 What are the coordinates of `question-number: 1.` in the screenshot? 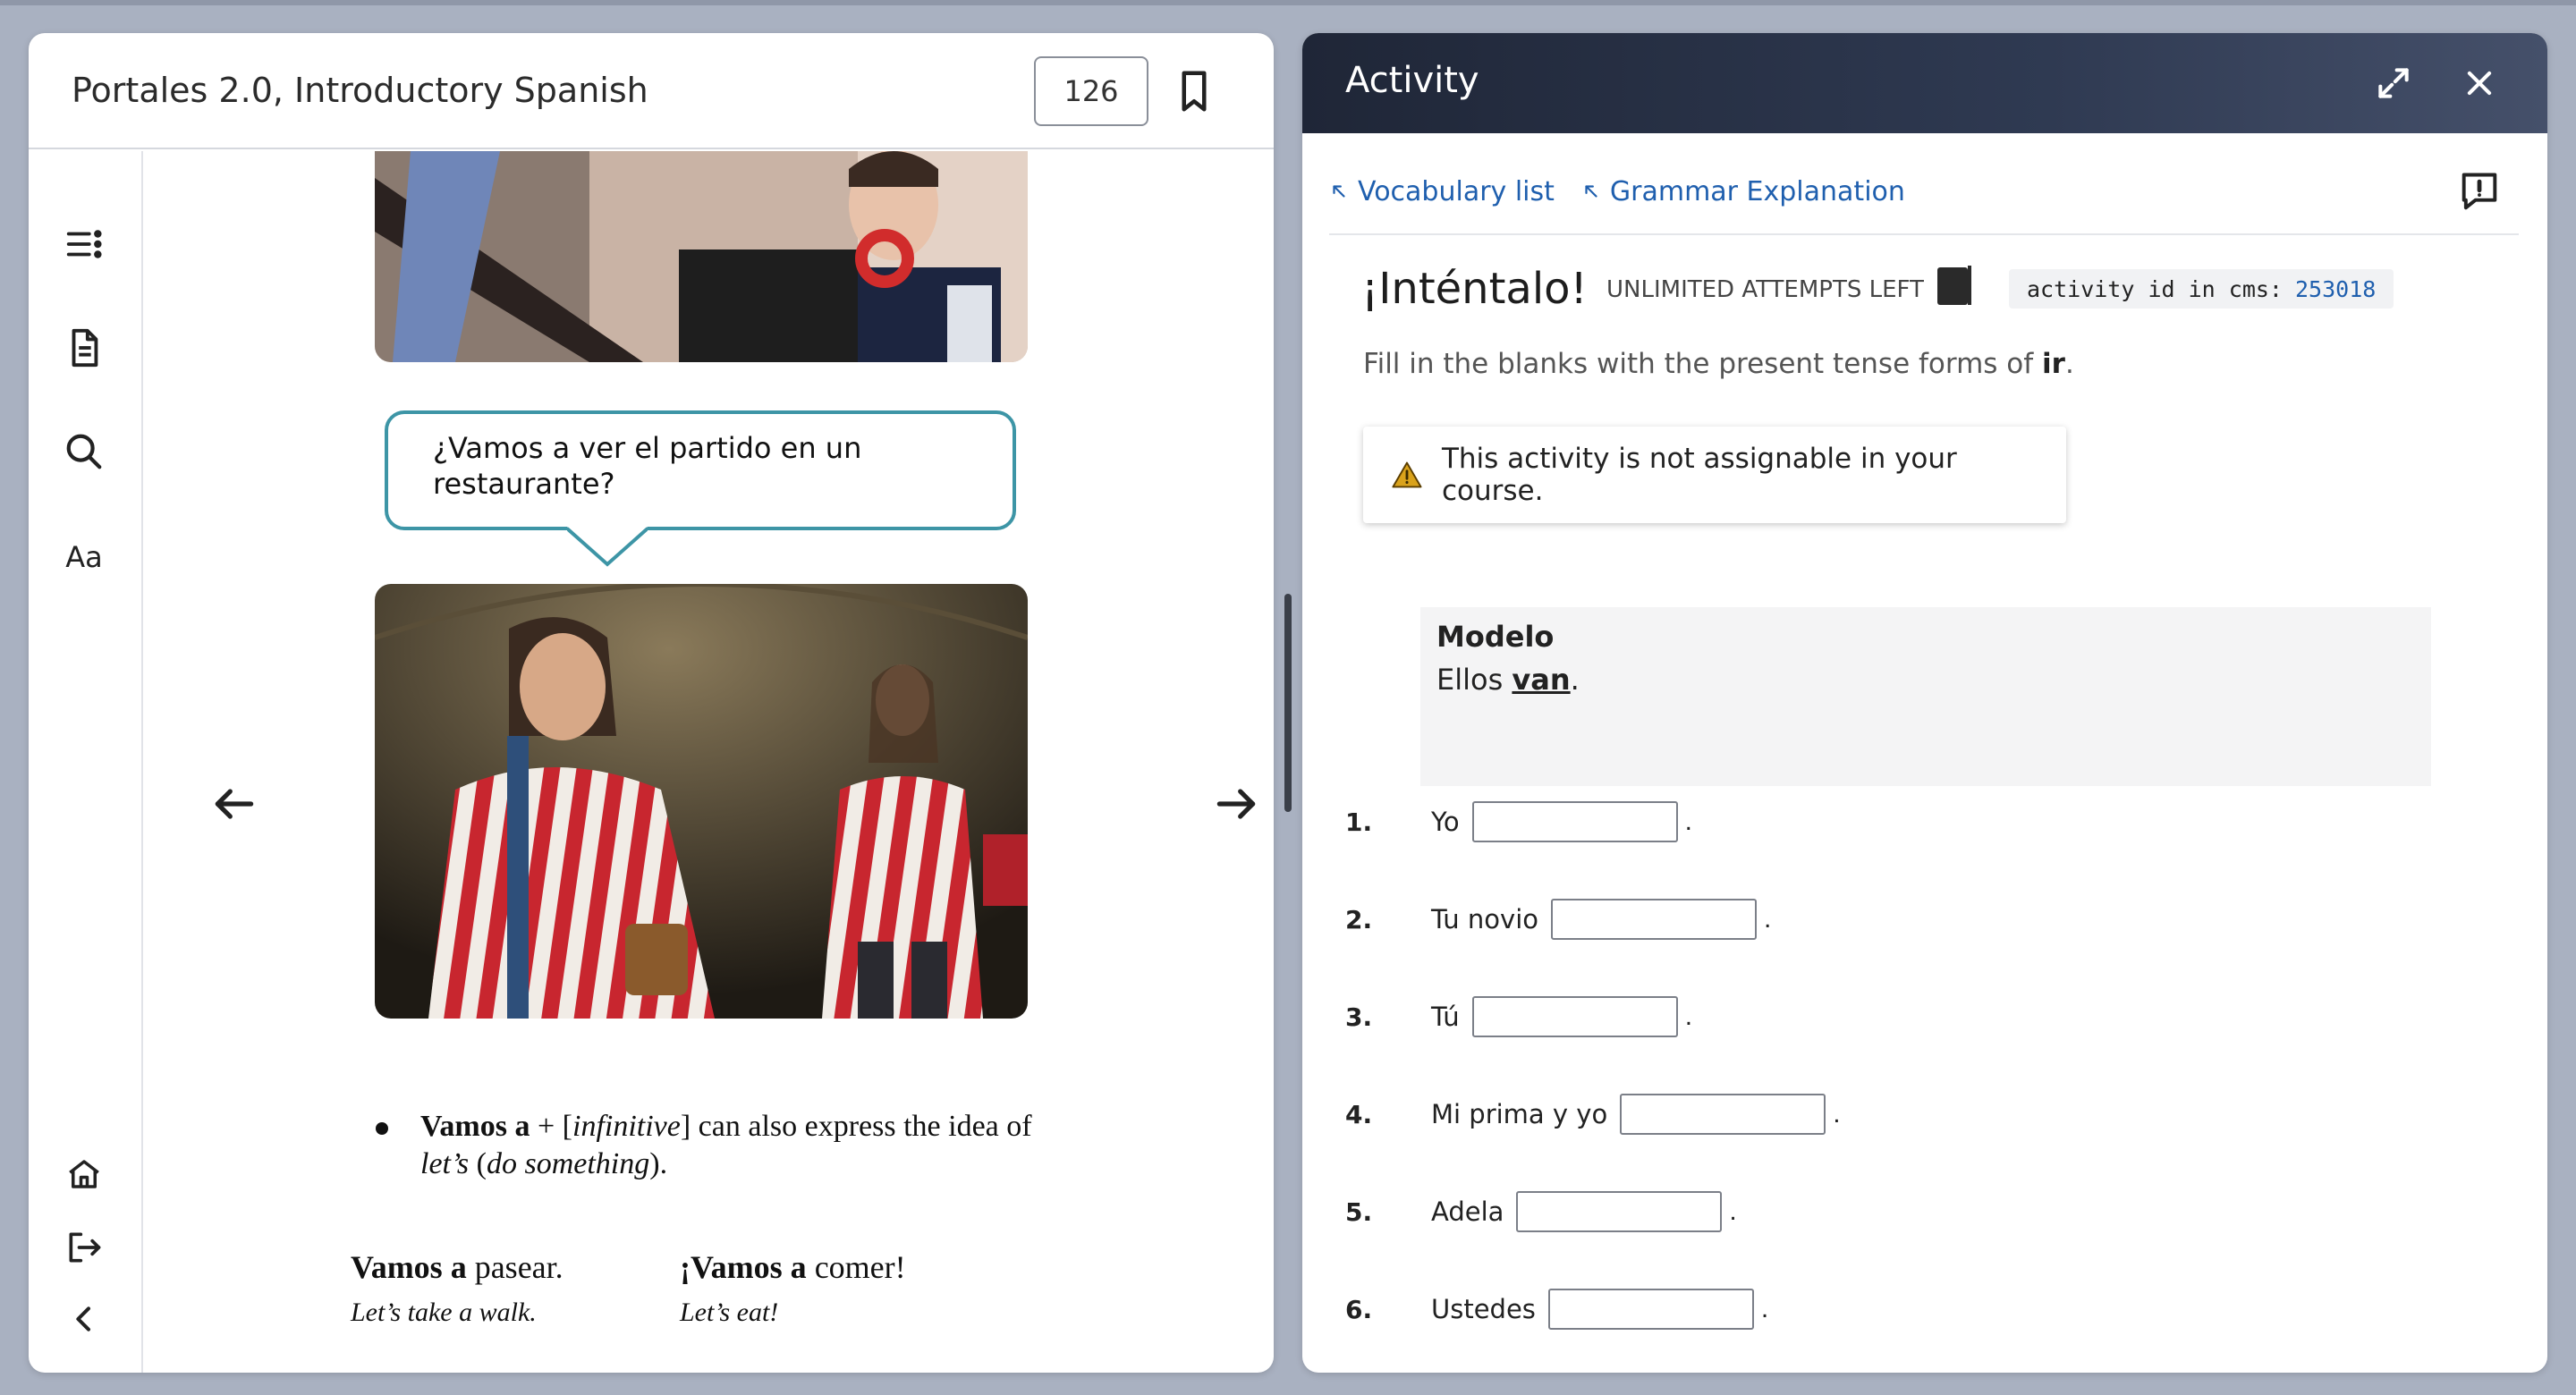 It's located at (1359, 822).